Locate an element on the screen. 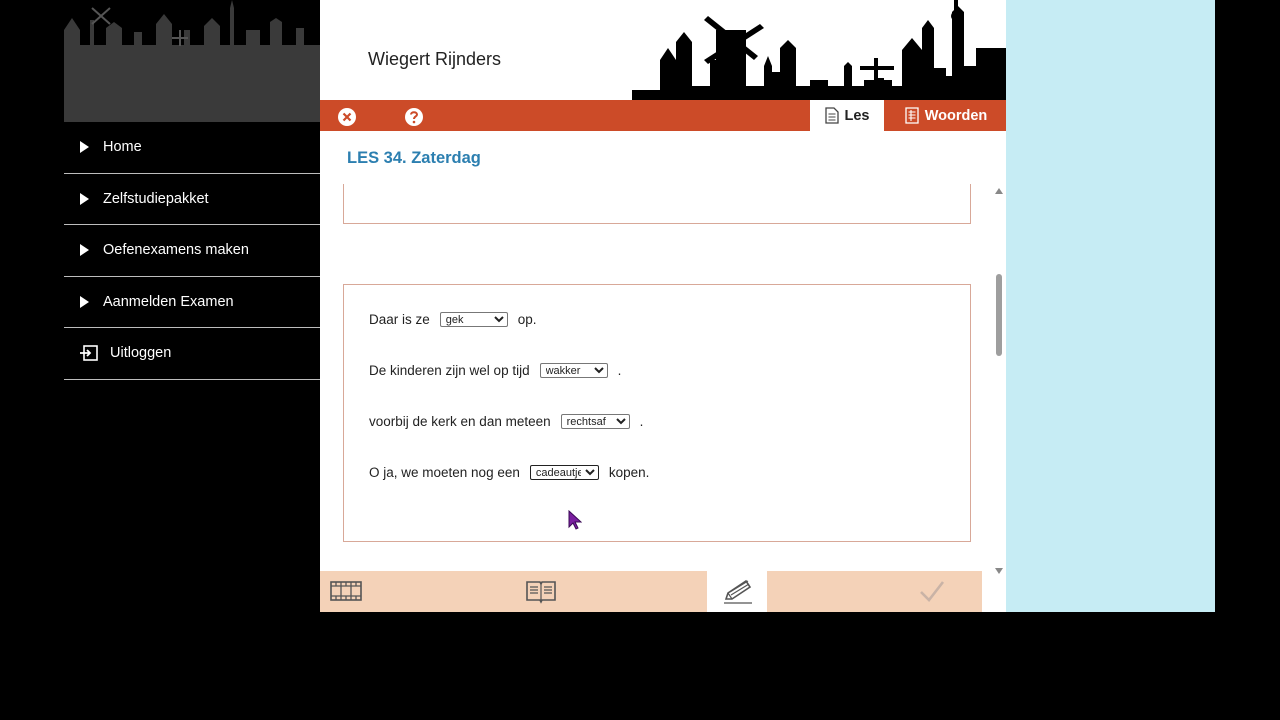 This screenshot has width=1280, height=720. sidebar-item-oefenexamens: Oefenexamens maken is located at coordinates (192, 251).